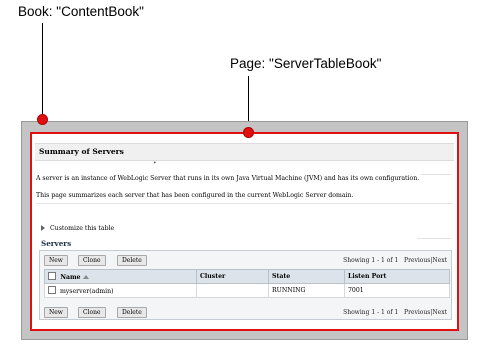  I want to click on customize-table-label: Customize this table, so click(82, 228).